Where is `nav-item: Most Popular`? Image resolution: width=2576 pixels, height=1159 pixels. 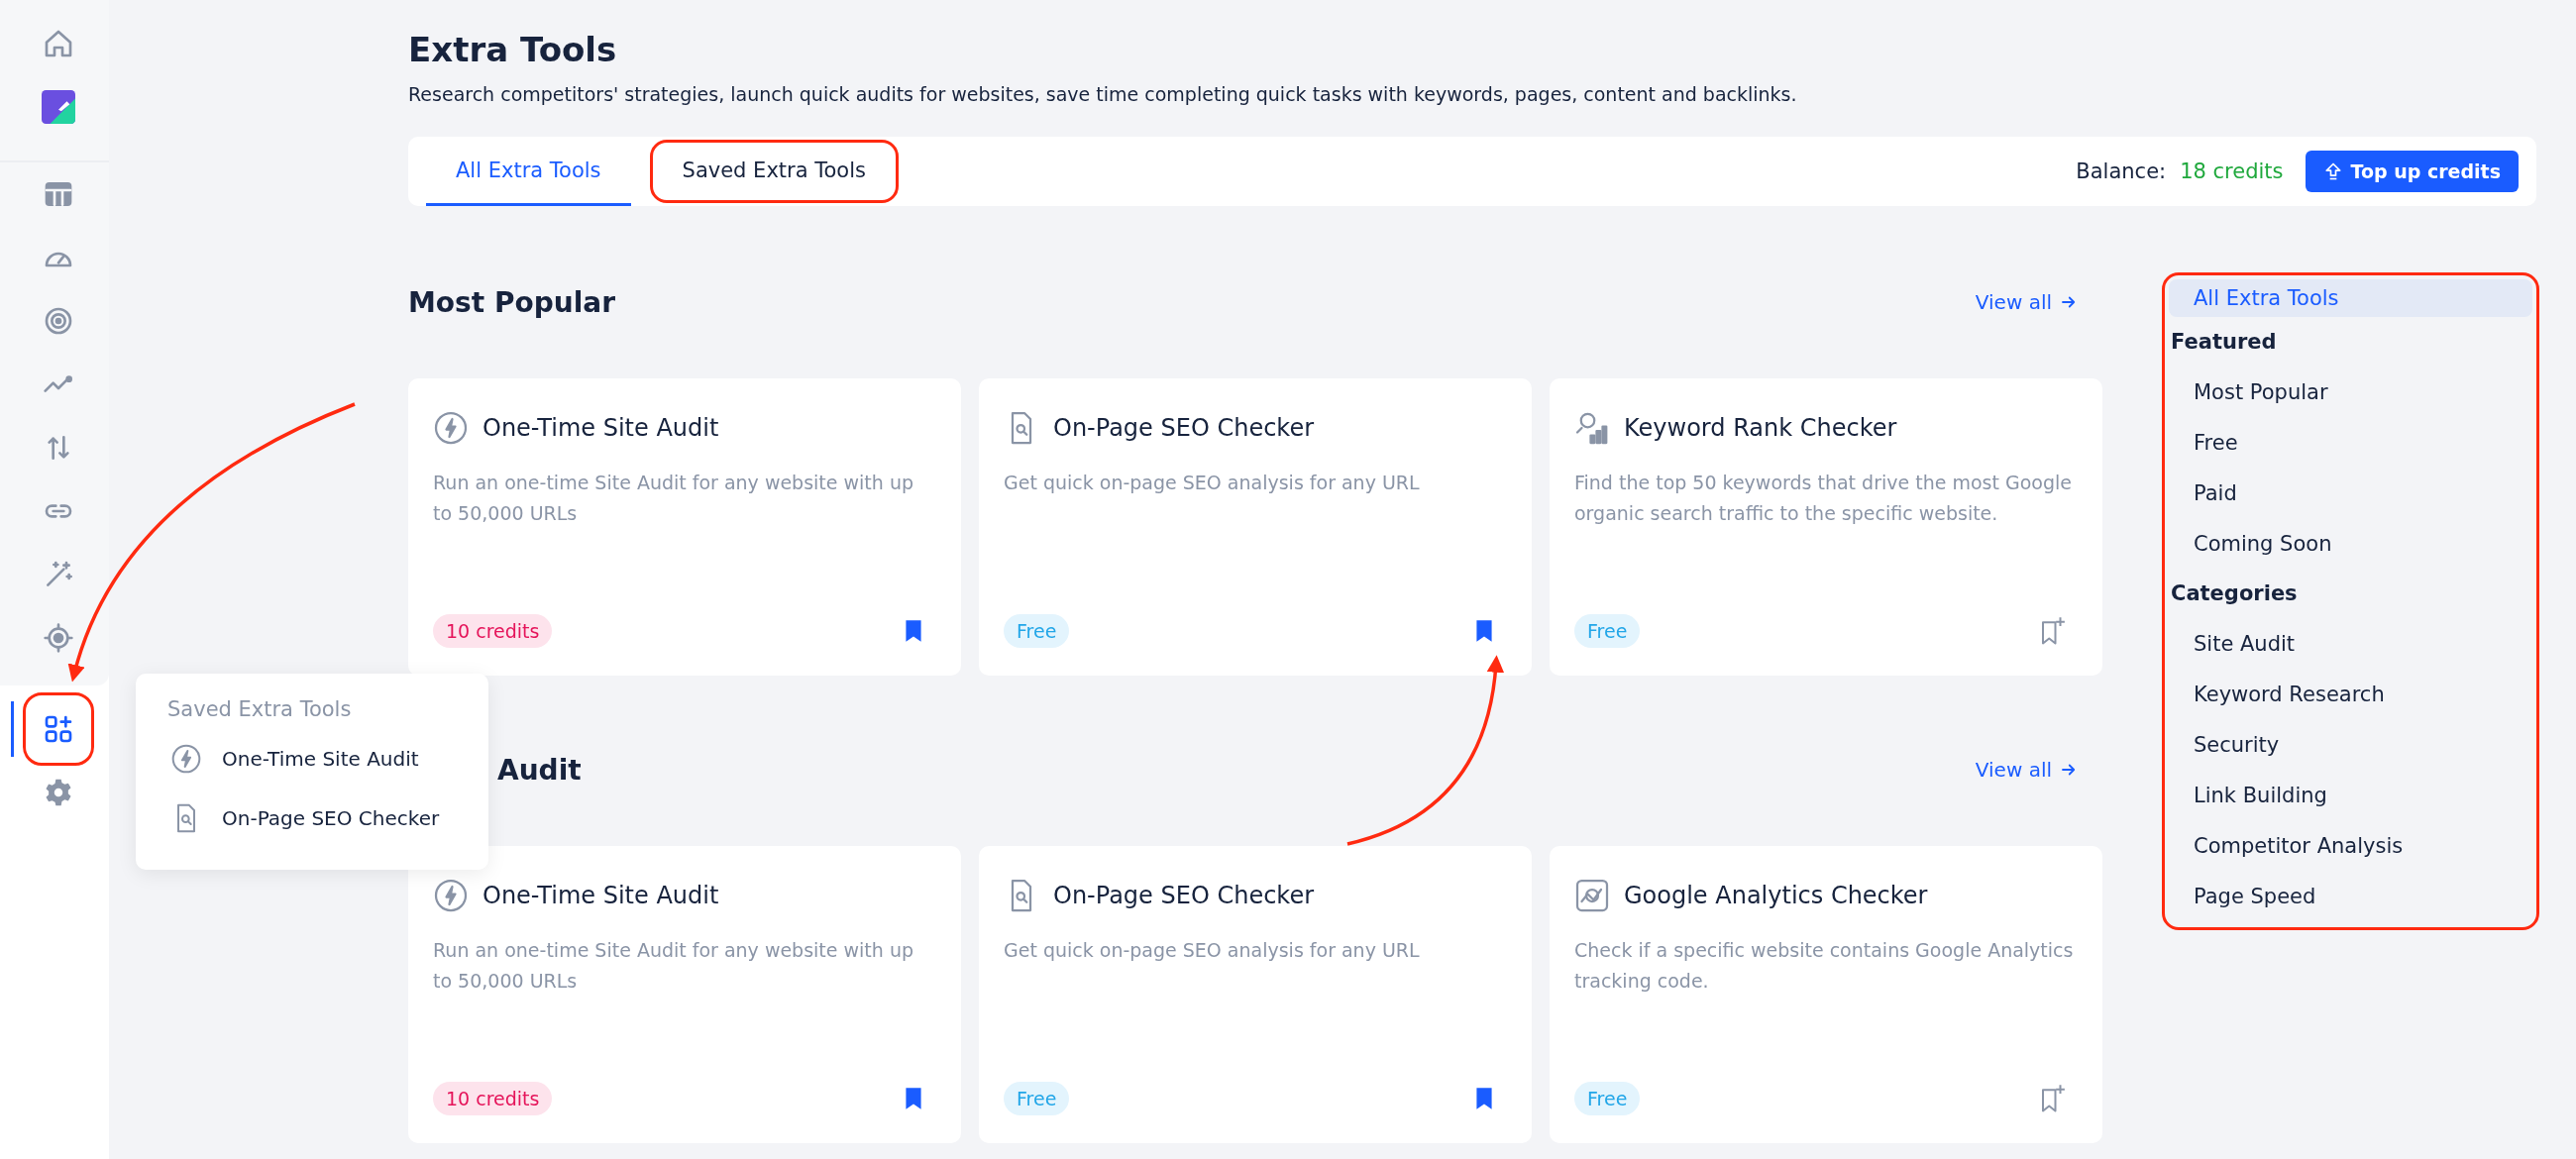 nav-item: Most Popular is located at coordinates (2351, 392).